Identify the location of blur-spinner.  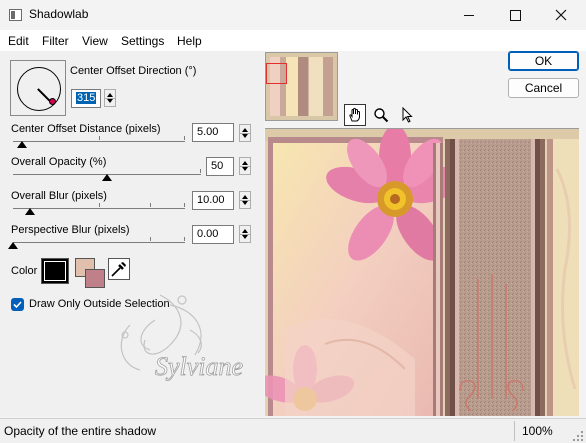
(245, 200).